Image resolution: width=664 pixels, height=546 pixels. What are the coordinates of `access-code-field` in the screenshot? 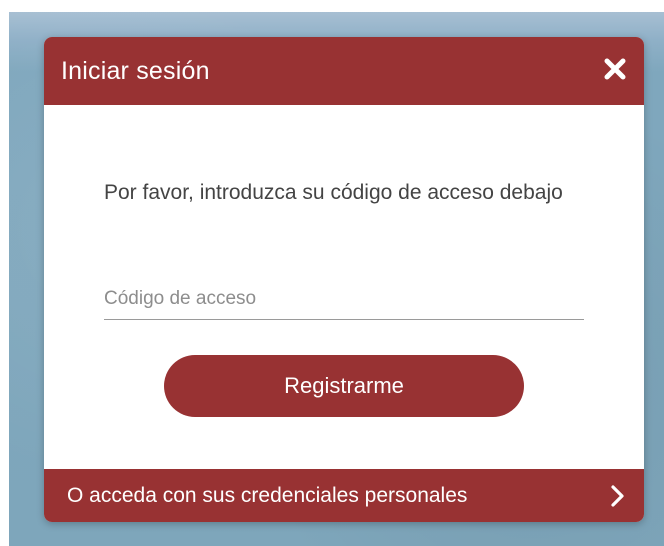 It's located at (344, 299).